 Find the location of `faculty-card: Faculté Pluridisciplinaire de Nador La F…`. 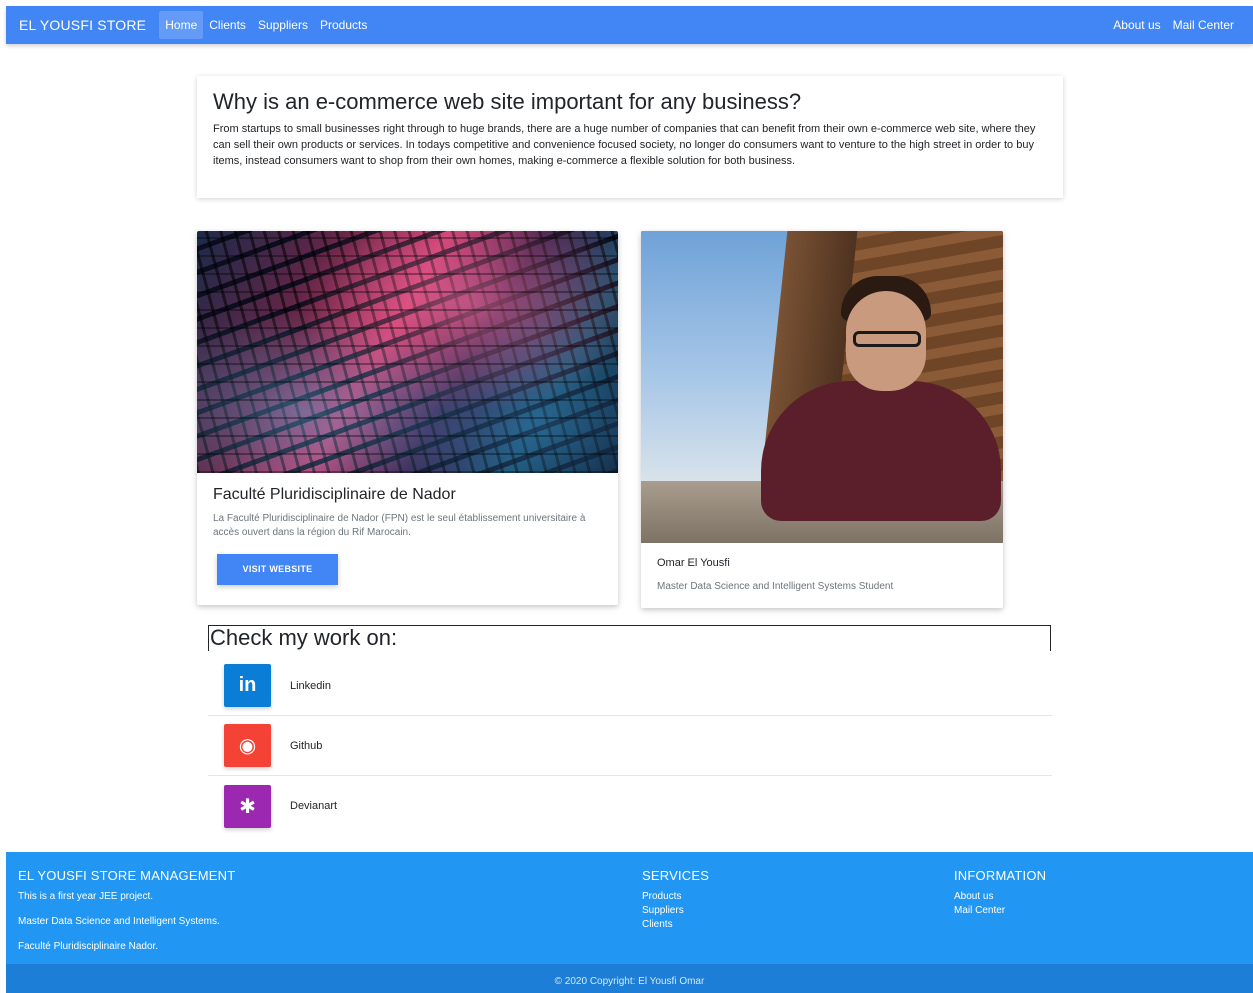

faculty-card: Faculté Pluridisciplinaire de Nador La F… is located at coordinates (407, 418).